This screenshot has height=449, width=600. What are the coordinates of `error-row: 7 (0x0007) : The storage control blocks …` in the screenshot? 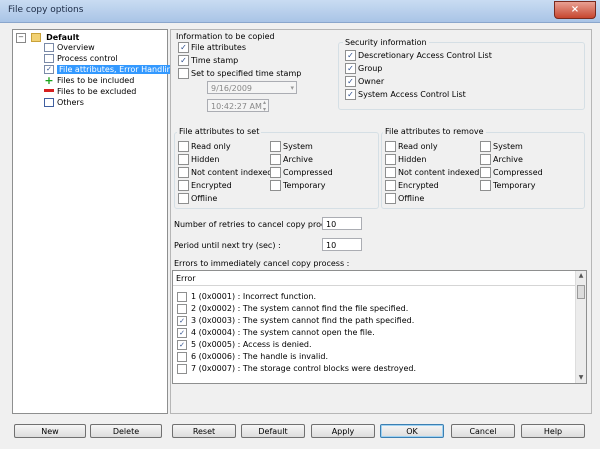 It's located at (296, 368).